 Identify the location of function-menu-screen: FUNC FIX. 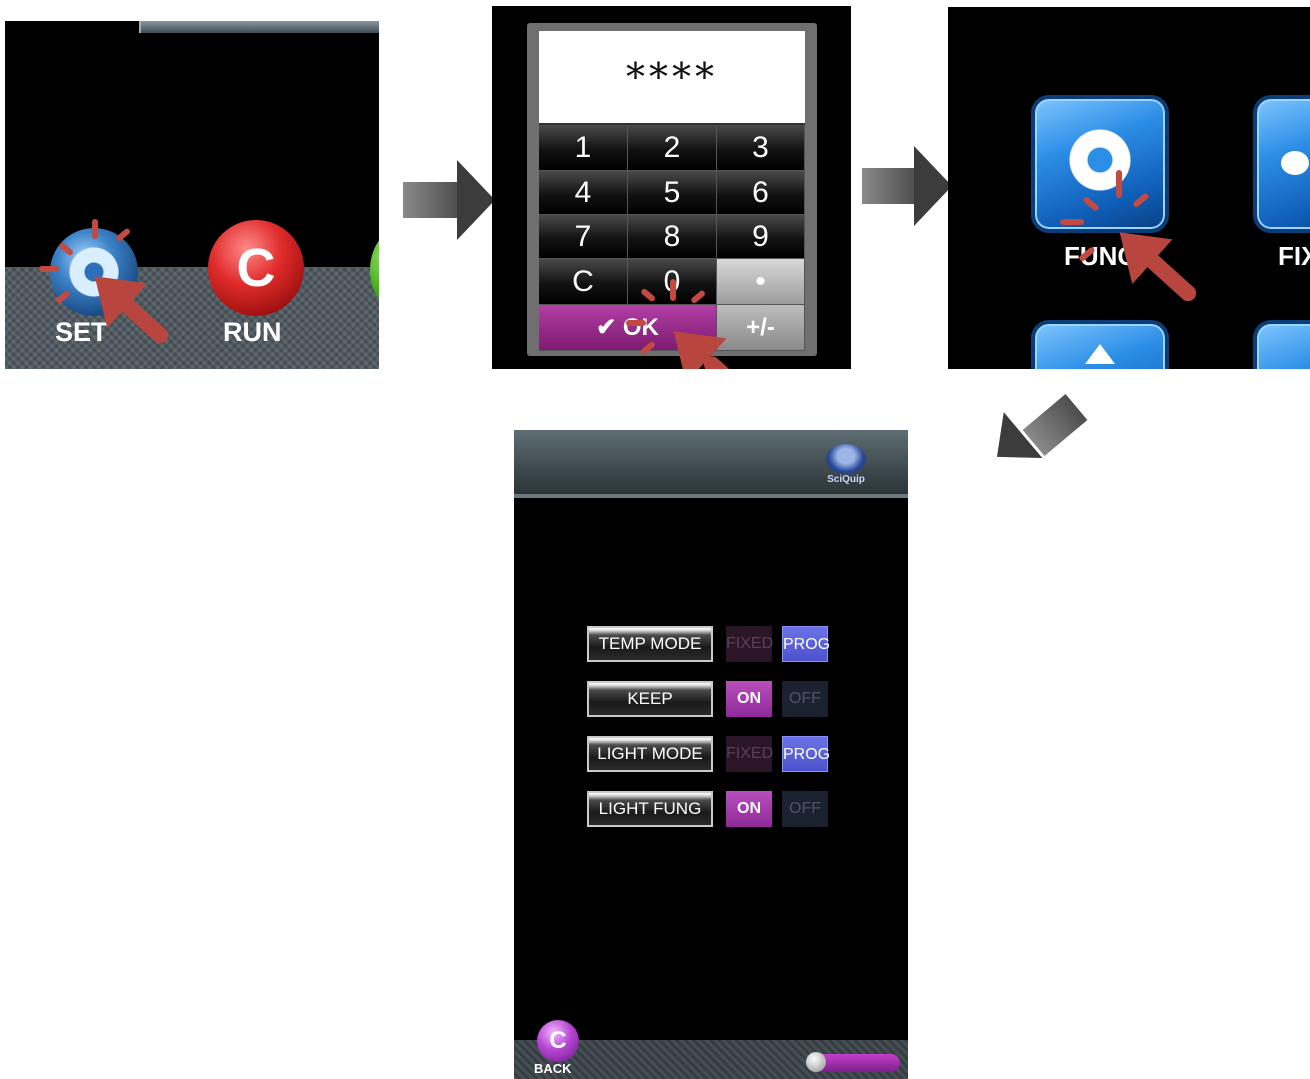
(1129, 188).